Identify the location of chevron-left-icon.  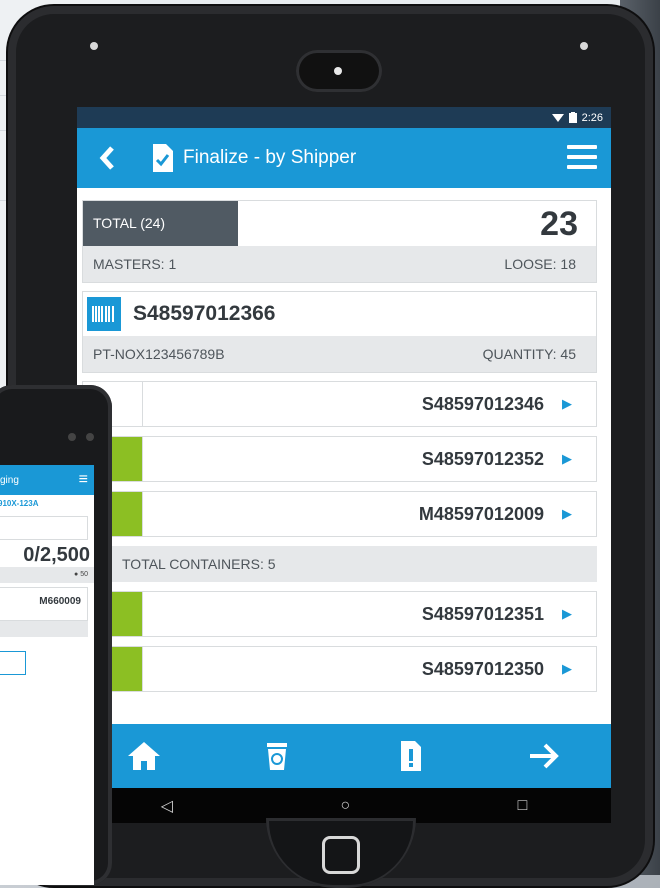
(106, 158).